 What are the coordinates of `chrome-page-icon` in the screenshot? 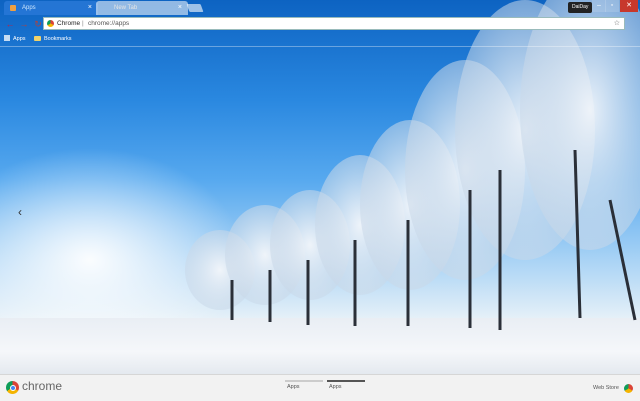 It's located at (50, 23).